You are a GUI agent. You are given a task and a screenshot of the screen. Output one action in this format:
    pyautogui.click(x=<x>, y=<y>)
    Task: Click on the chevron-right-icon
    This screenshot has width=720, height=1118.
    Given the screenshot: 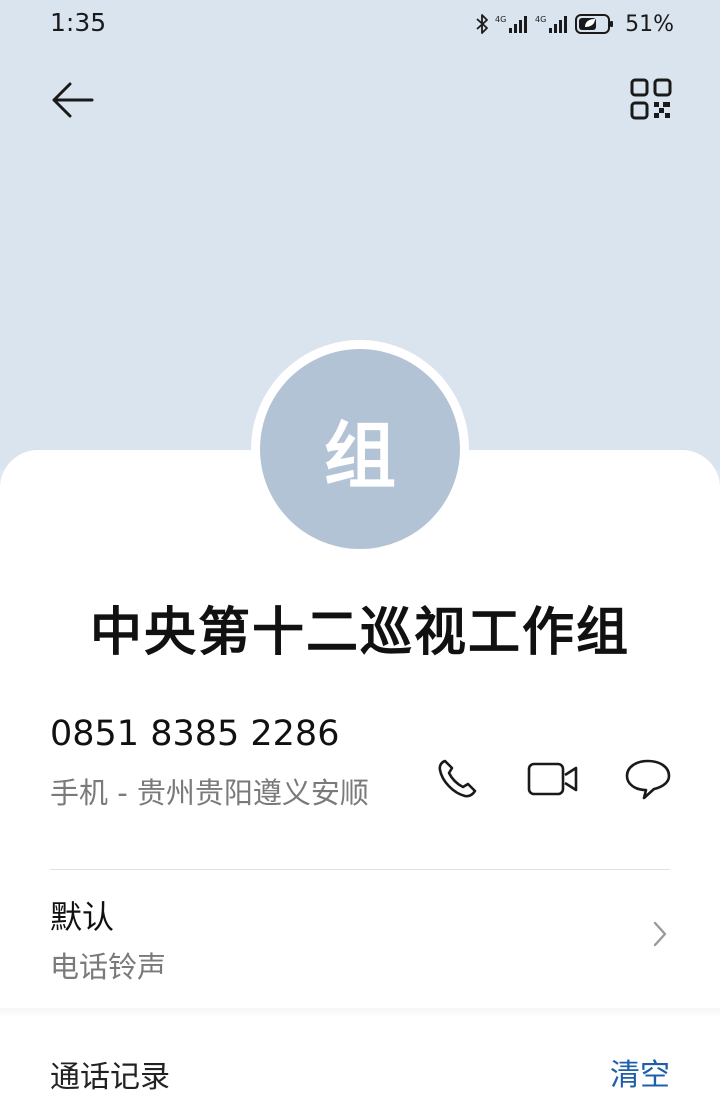 What is the action you would take?
    pyautogui.click(x=660, y=936)
    